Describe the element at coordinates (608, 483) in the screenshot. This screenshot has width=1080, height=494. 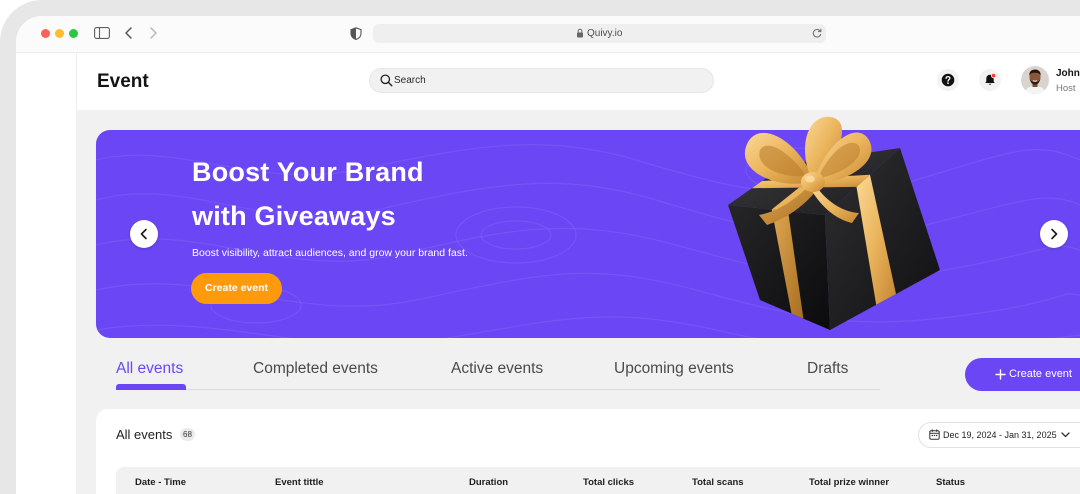
I see `column-header-total-clicks: Total clicks` at that location.